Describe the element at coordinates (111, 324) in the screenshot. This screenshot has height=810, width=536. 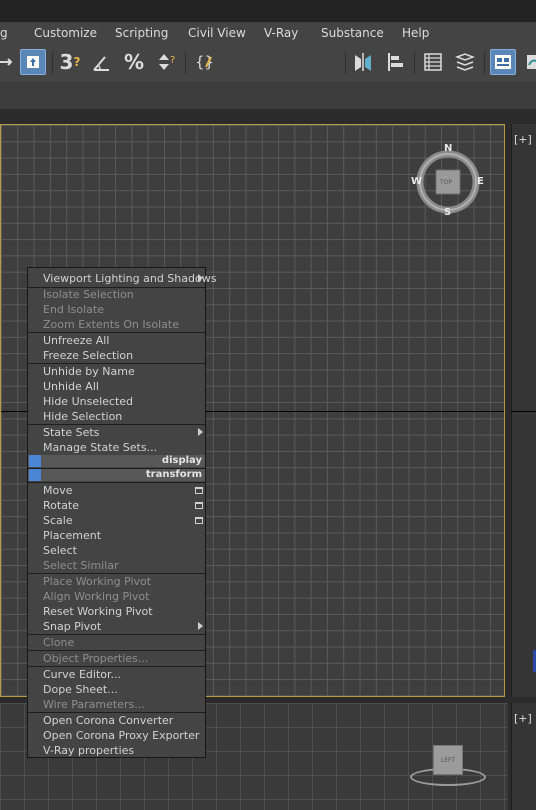
I see `menu-item-zoom-extents-isolate: Zoom Extents On Isolate` at that location.